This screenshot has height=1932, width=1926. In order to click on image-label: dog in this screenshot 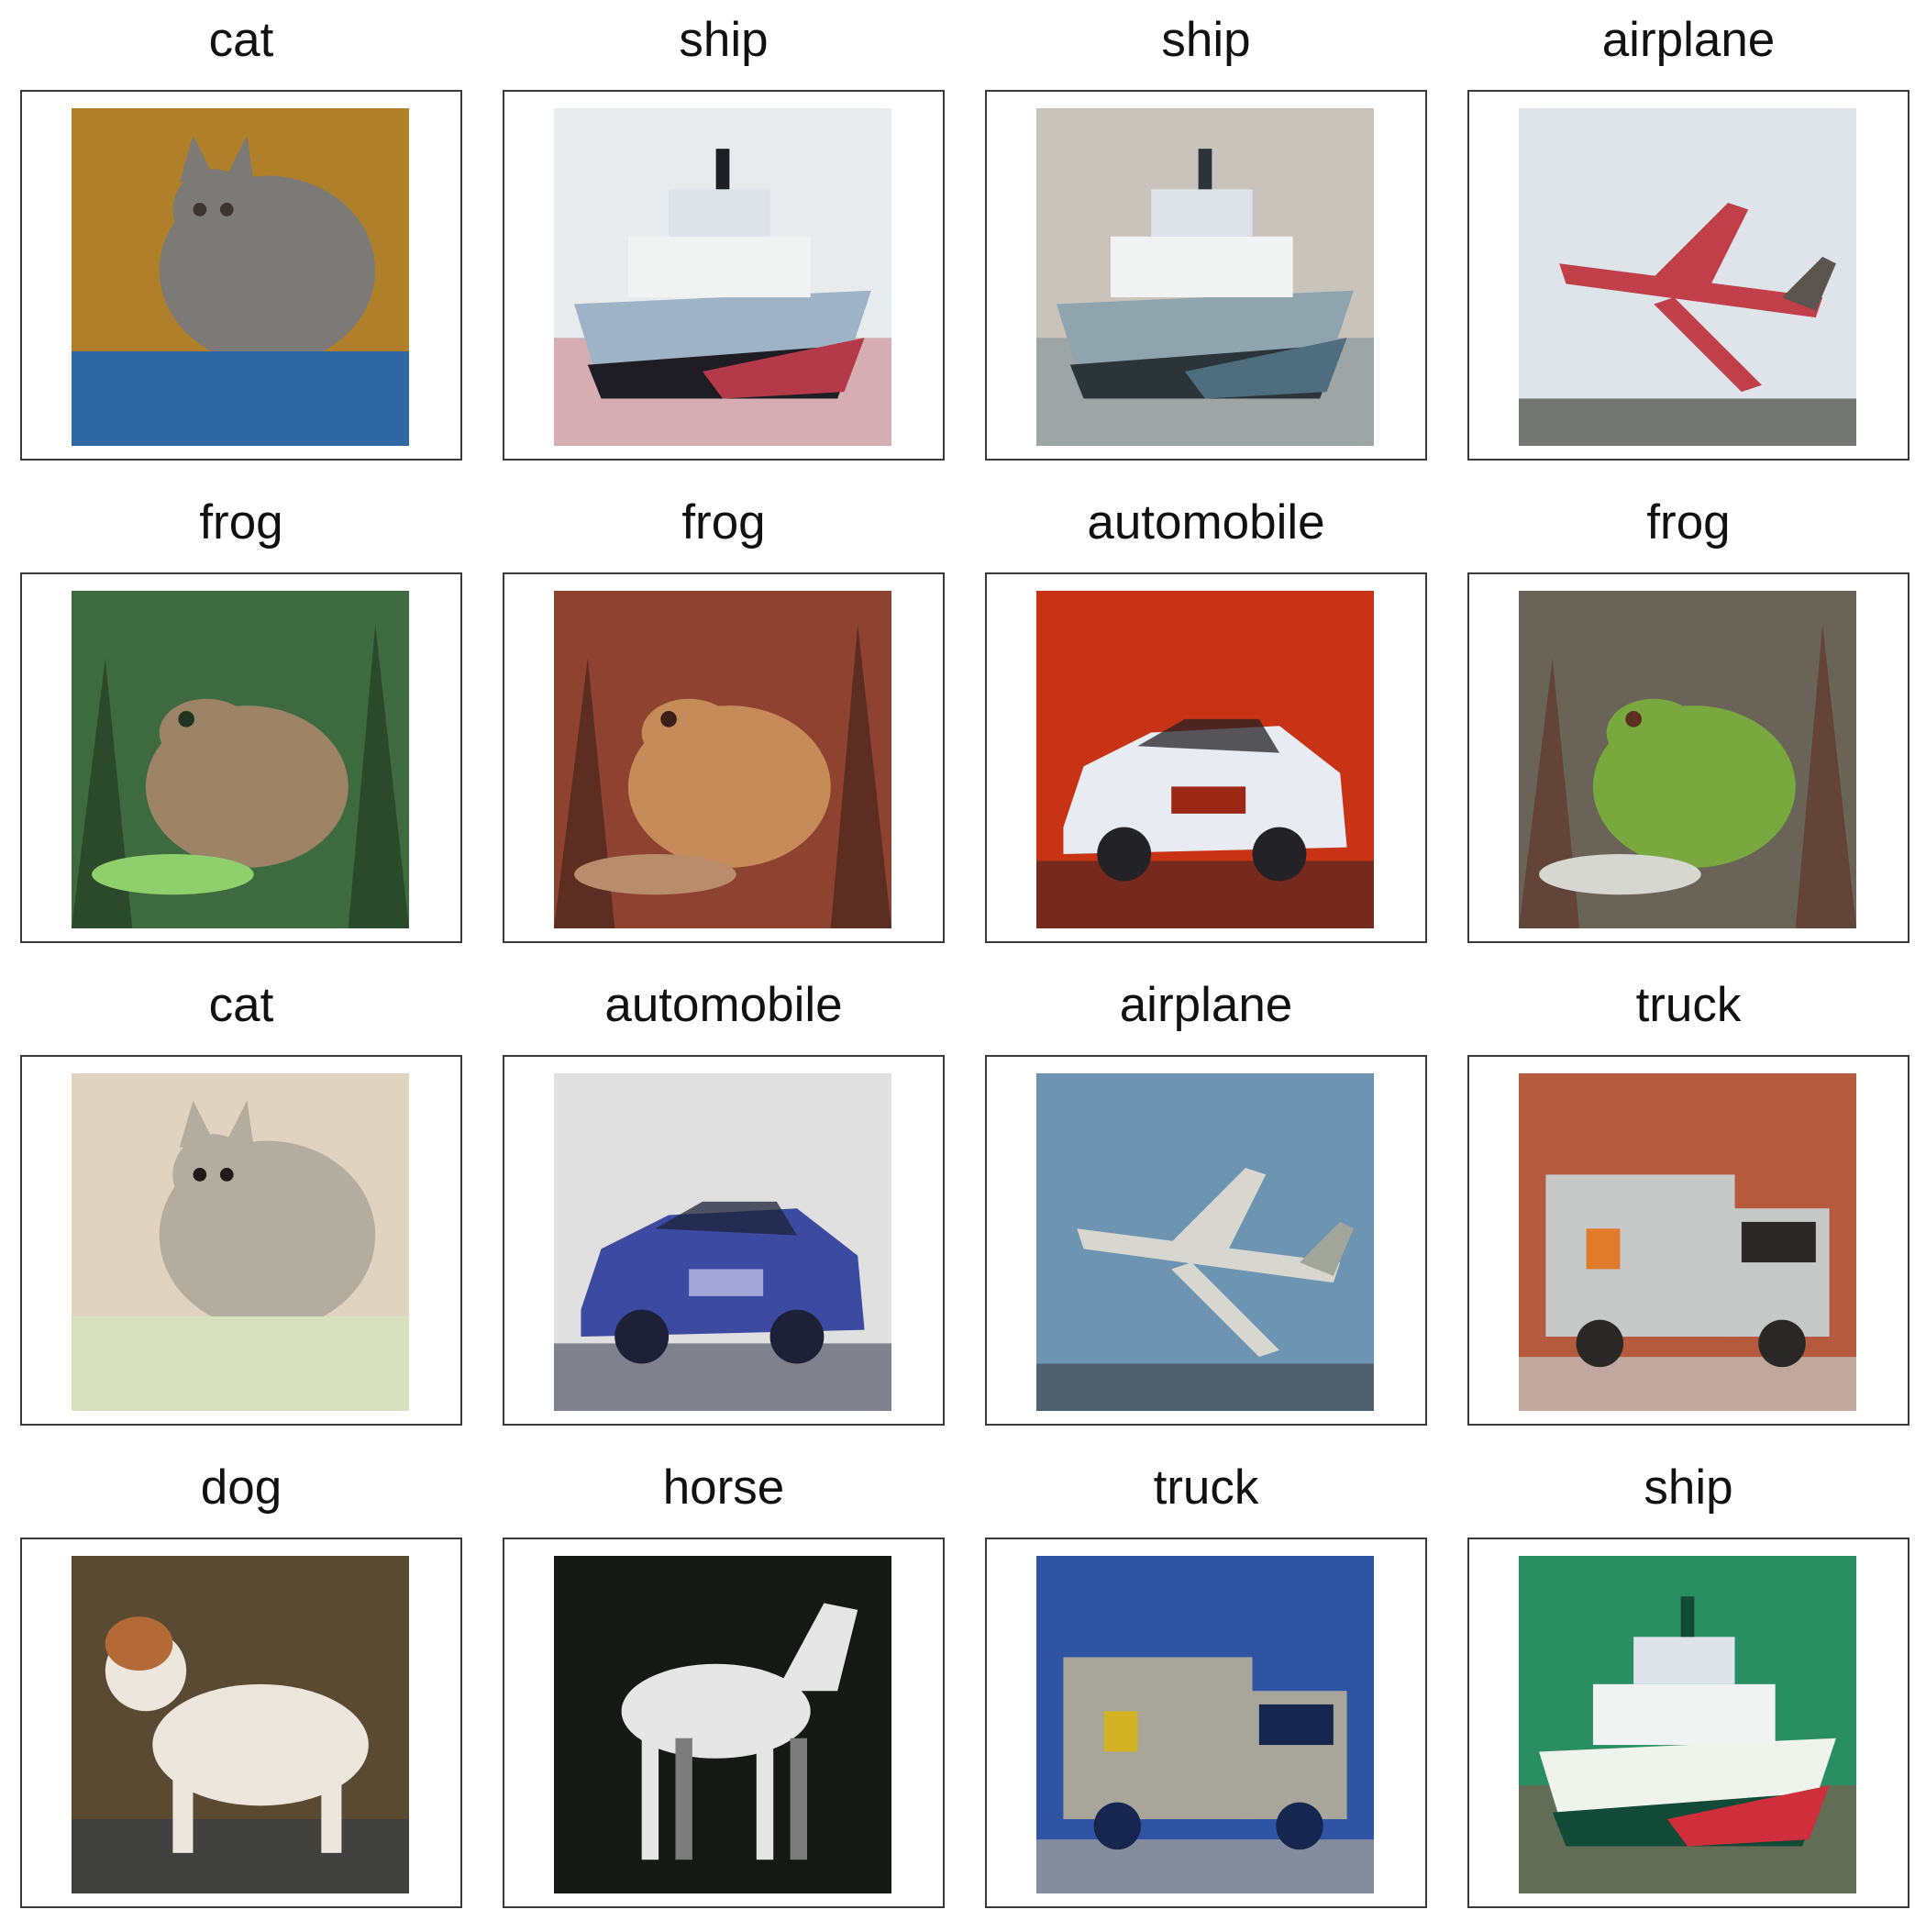, I will do `click(241, 1487)`.